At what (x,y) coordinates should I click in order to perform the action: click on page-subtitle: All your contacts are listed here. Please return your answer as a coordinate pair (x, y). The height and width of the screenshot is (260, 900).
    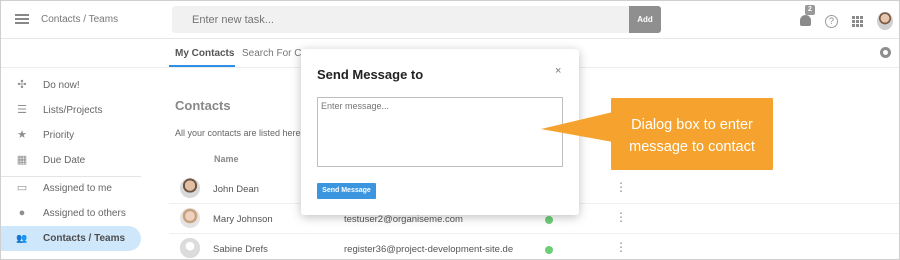
    Looking at the image, I should click on (238, 133).